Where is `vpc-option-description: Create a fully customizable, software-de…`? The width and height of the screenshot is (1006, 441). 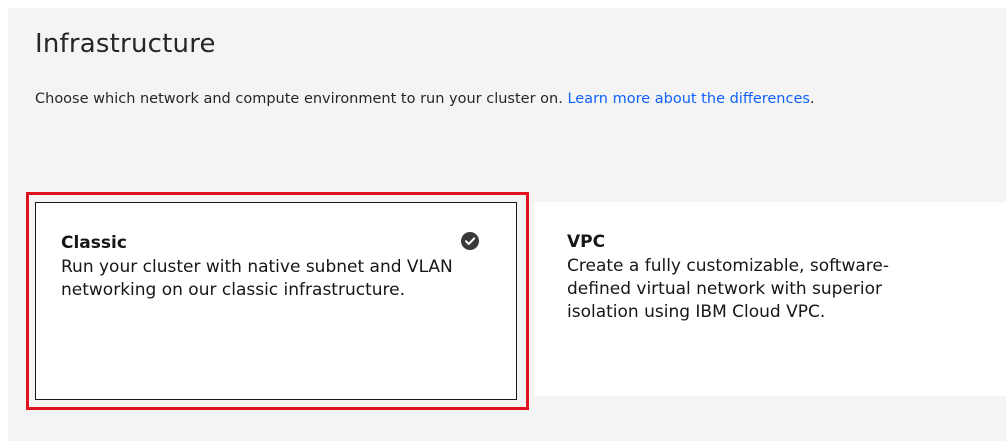 vpc-option-description: Create a fully customizable, software-de… is located at coordinates (728, 289).